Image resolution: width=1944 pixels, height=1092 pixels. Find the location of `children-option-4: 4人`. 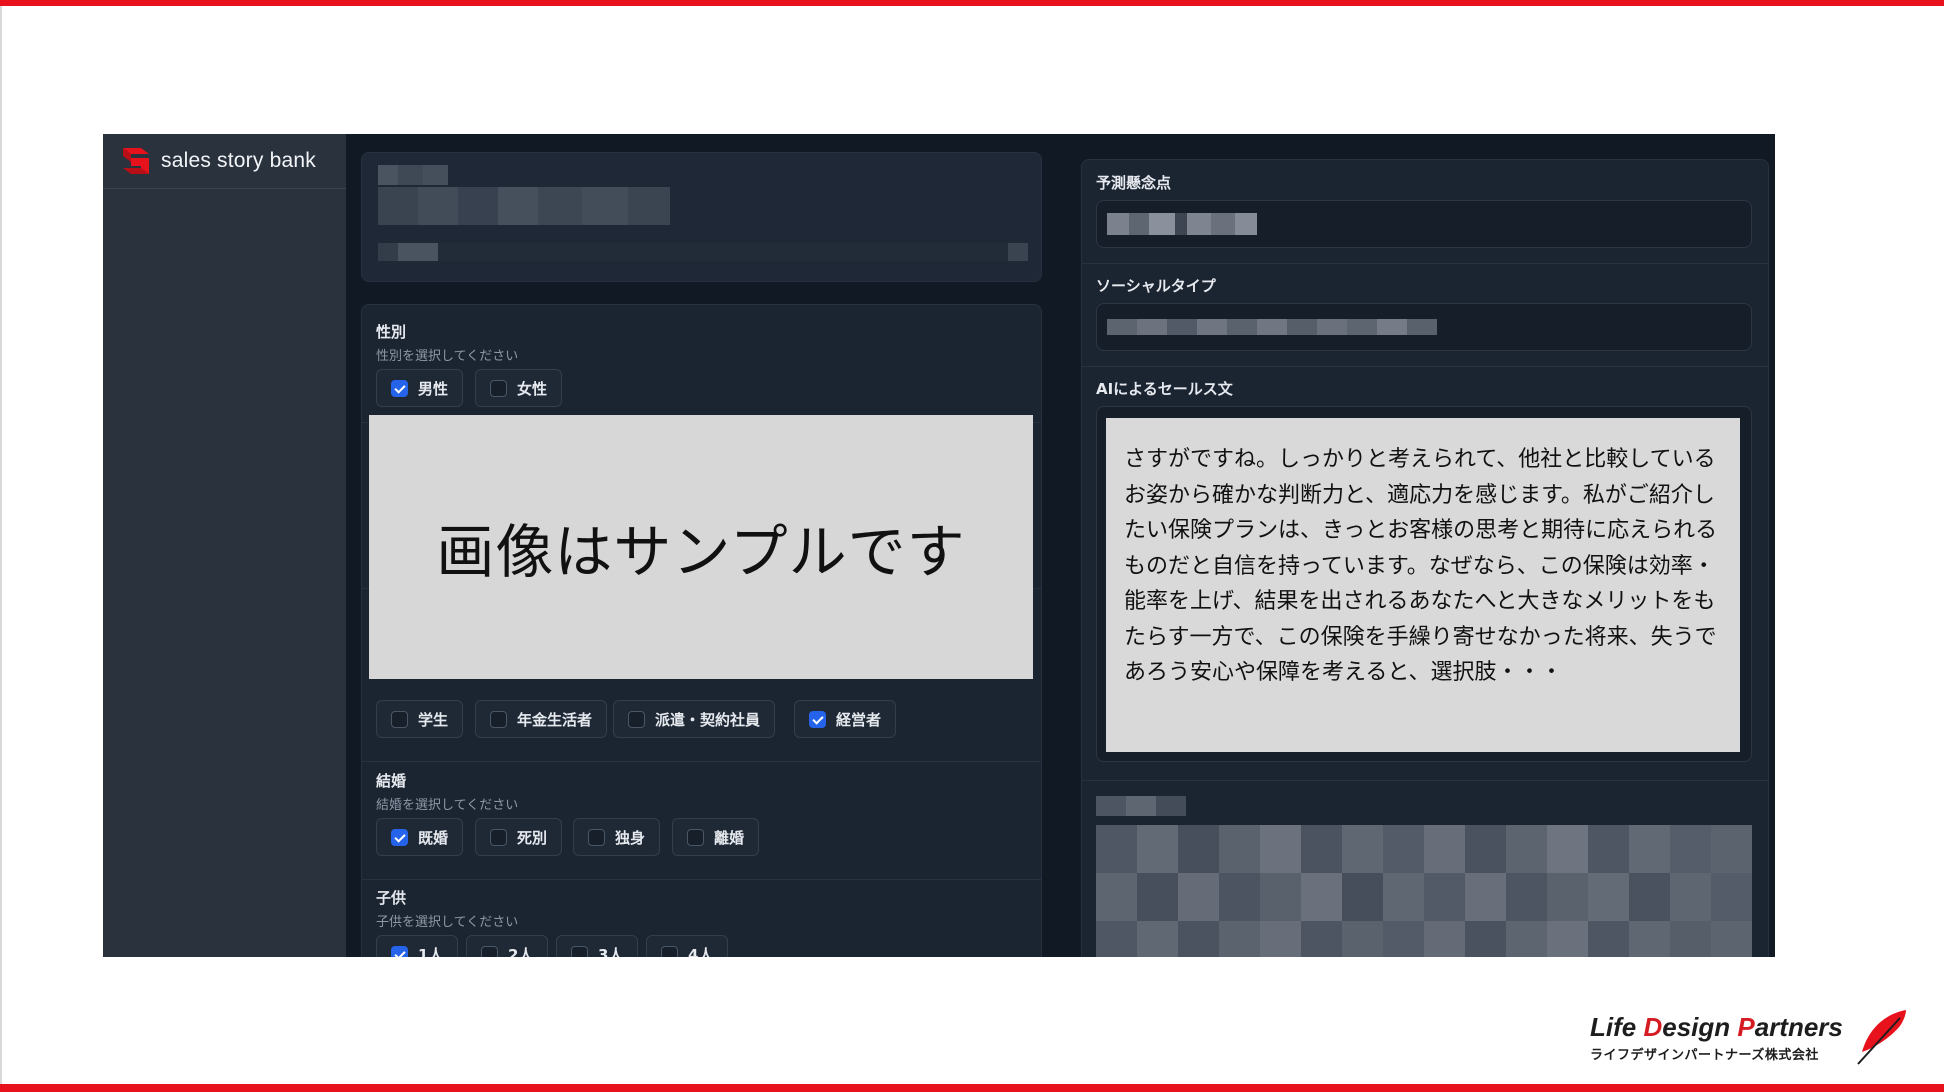

children-option-4: 4人 is located at coordinates (687, 946).